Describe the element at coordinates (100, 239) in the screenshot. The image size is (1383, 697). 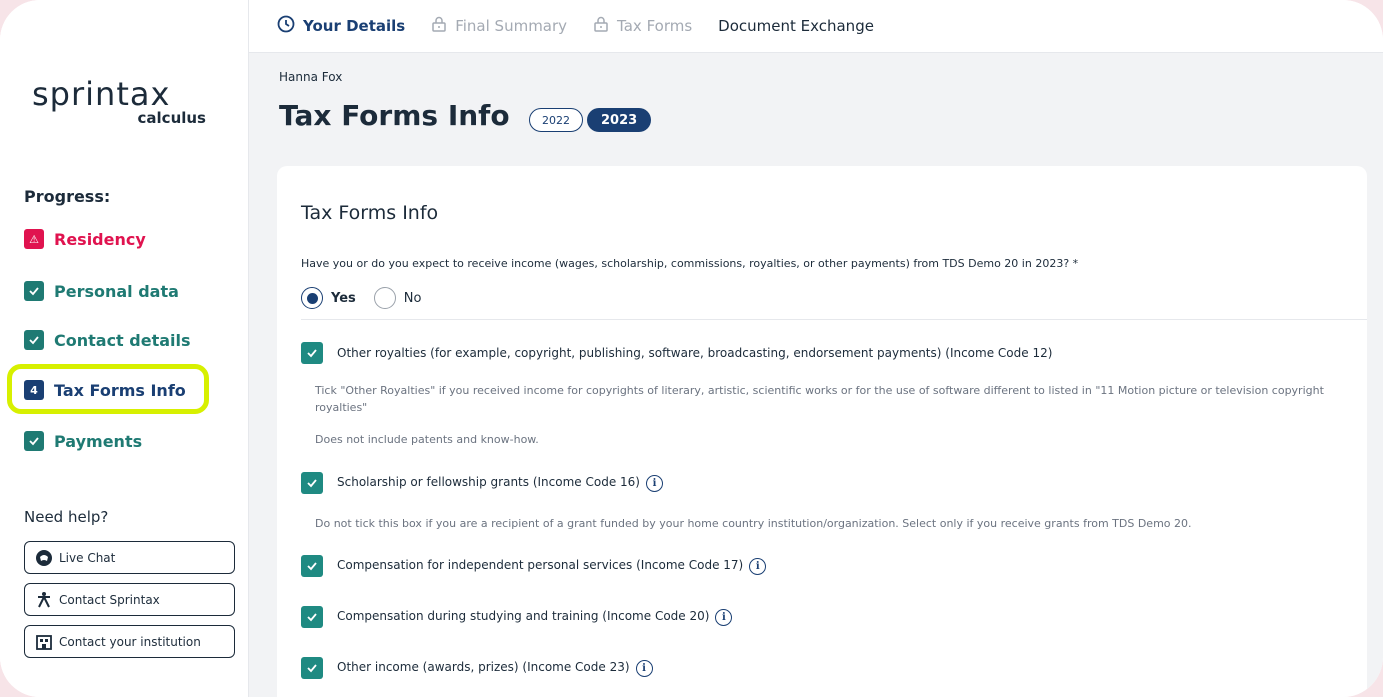
I see `step-label: Residency` at that location.